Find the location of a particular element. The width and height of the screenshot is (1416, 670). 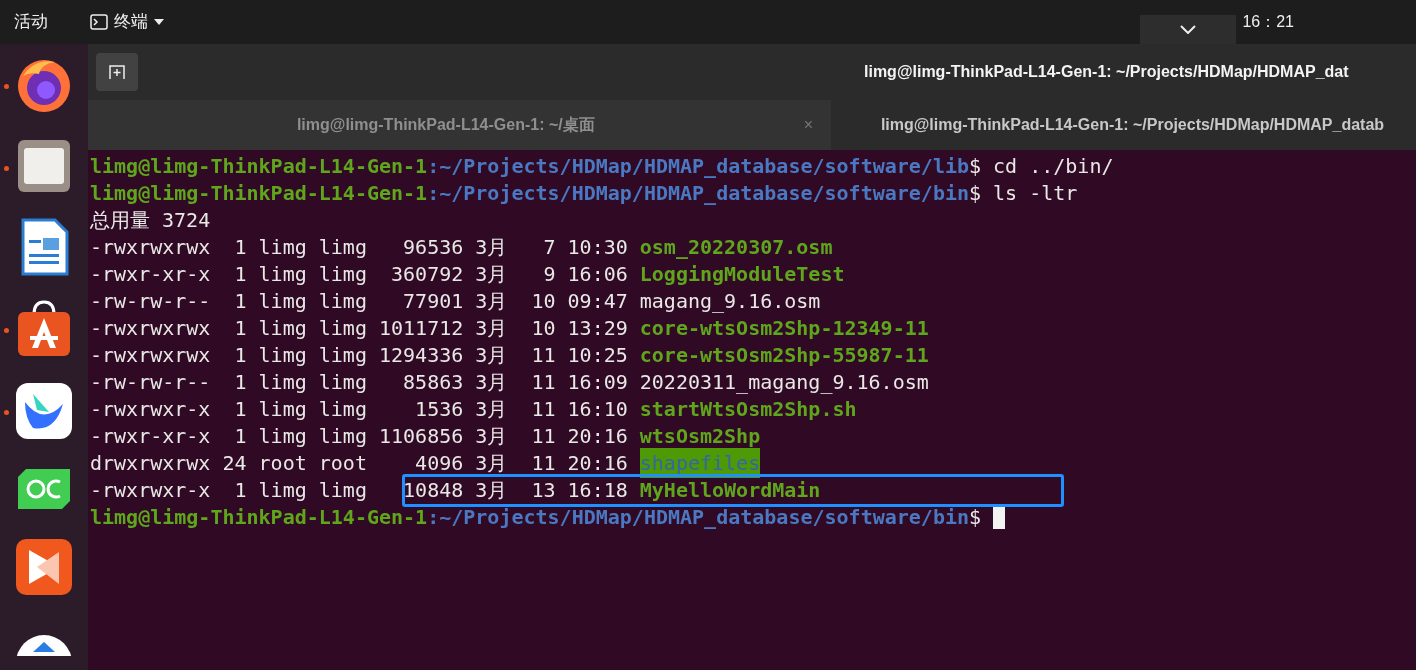

caret-icon is located at coordinates (159, 22).